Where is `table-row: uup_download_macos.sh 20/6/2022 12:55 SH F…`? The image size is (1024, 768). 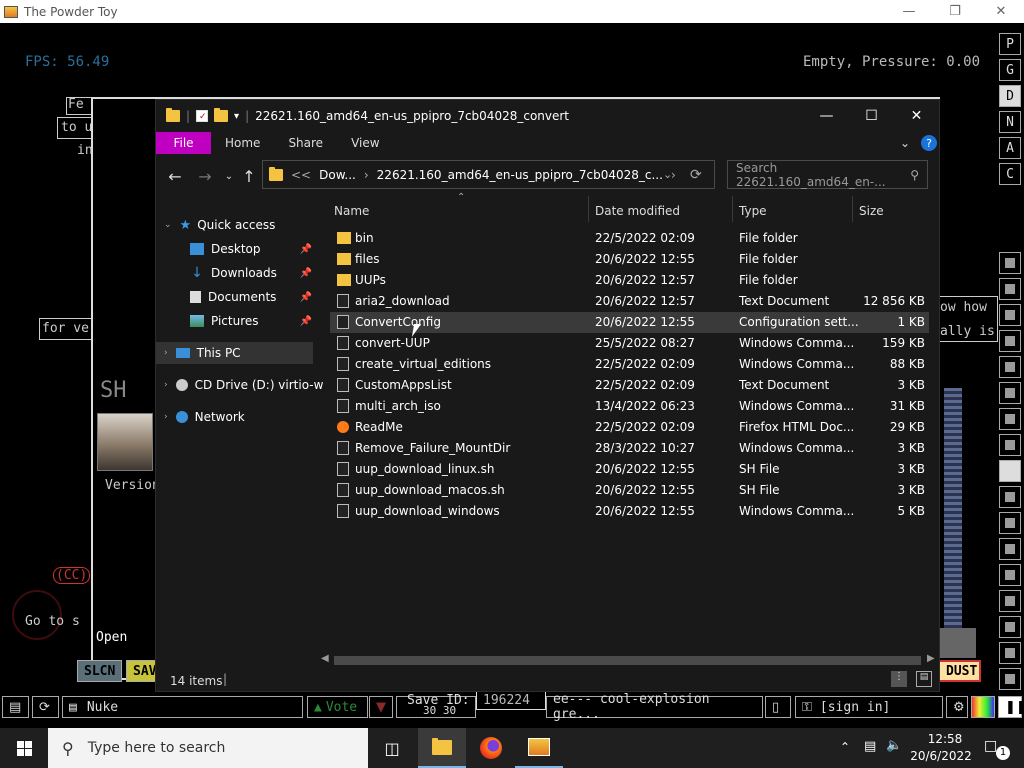 table-row: uup_download_macos.sh 20/6/2022 12:55 SH F… is located at coordinates (629, 490).